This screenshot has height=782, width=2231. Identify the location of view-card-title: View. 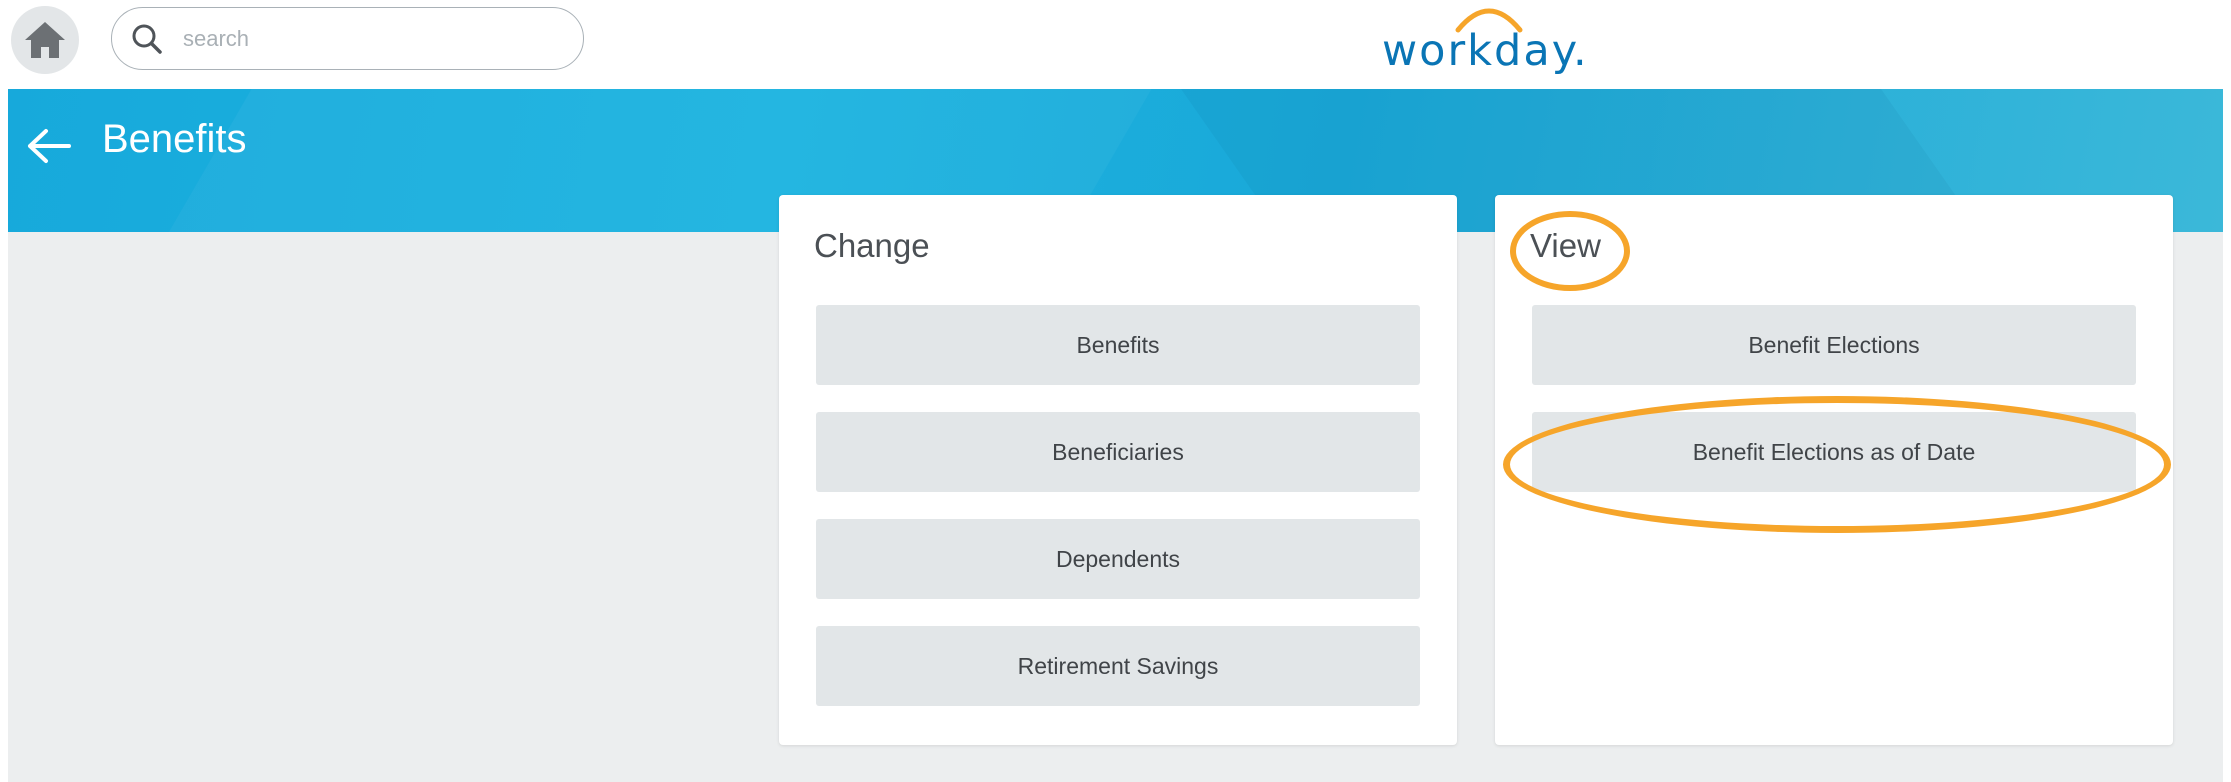
(1565, 245).